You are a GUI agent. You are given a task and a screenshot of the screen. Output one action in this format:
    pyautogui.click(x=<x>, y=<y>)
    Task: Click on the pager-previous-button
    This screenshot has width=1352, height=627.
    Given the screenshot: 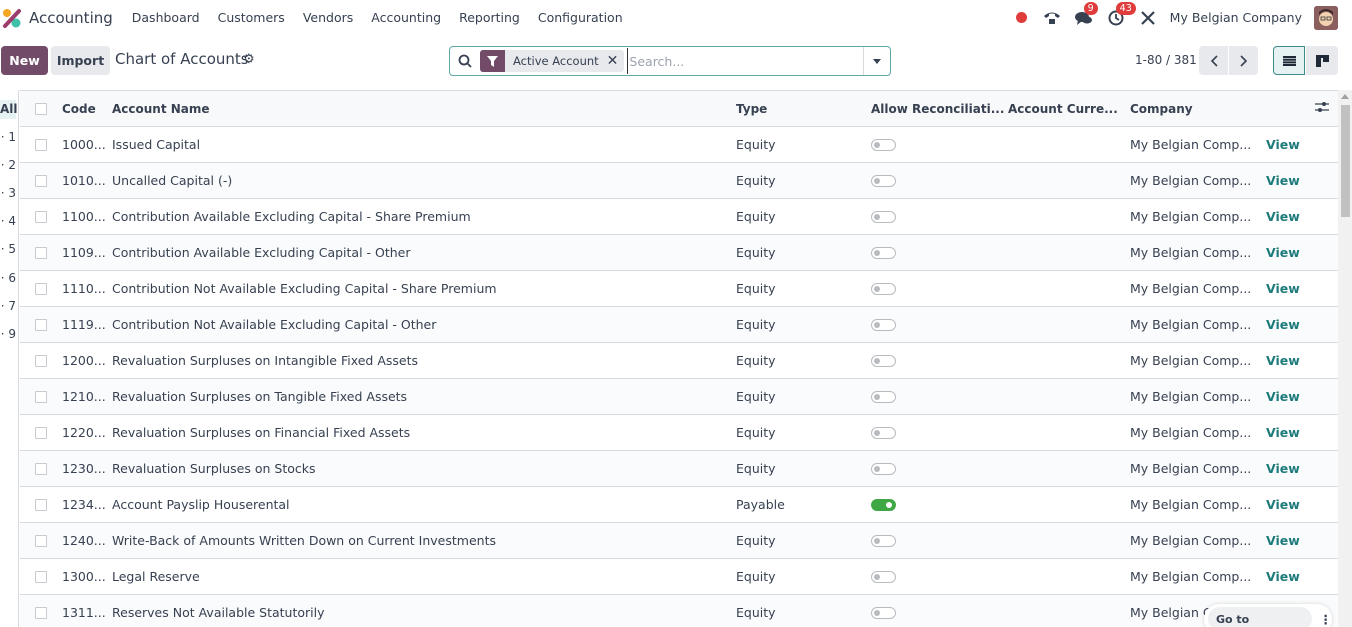 What is the action you would take?
    pyautogui.click(x=1213, y=60)
    